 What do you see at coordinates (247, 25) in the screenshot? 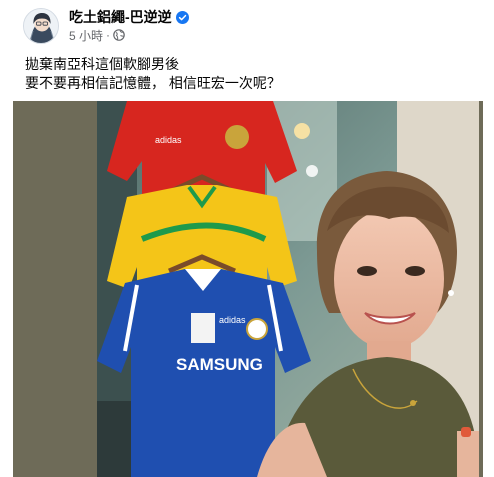
I see `post-header: 吃土鋁繩-巴逆逆 5 小時 ·` at bounding box center [247, 25].